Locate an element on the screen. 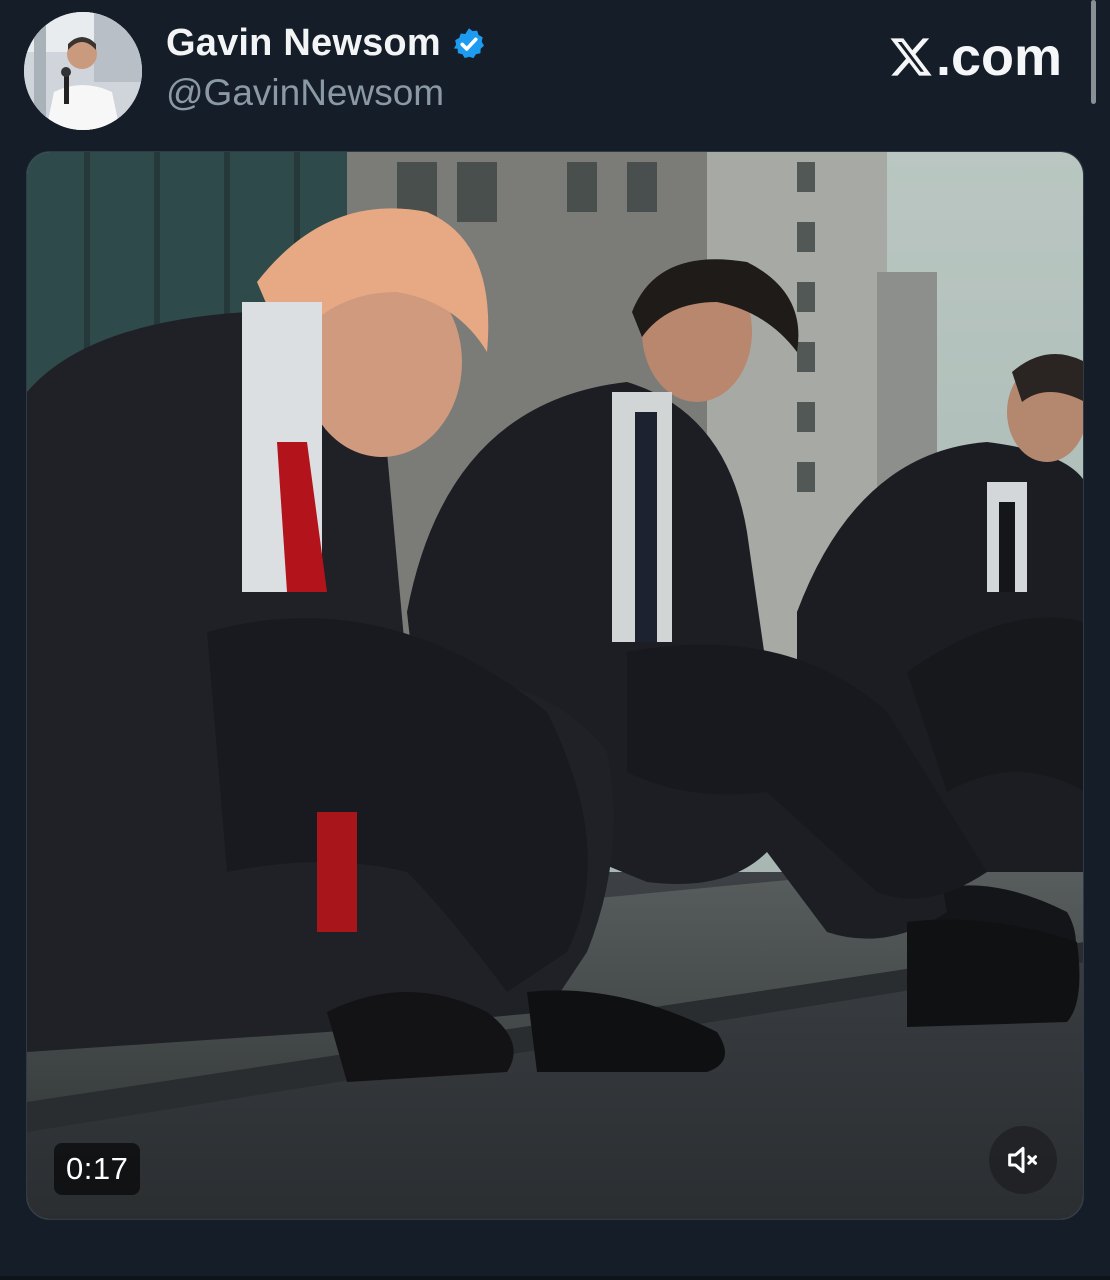  author-handle: @GavinNewsom is located at coordinates (305, 93).